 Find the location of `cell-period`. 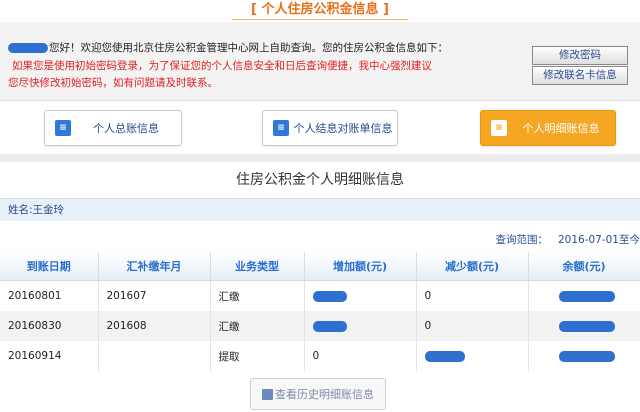

cell-period is located at coordinates (154, 356).